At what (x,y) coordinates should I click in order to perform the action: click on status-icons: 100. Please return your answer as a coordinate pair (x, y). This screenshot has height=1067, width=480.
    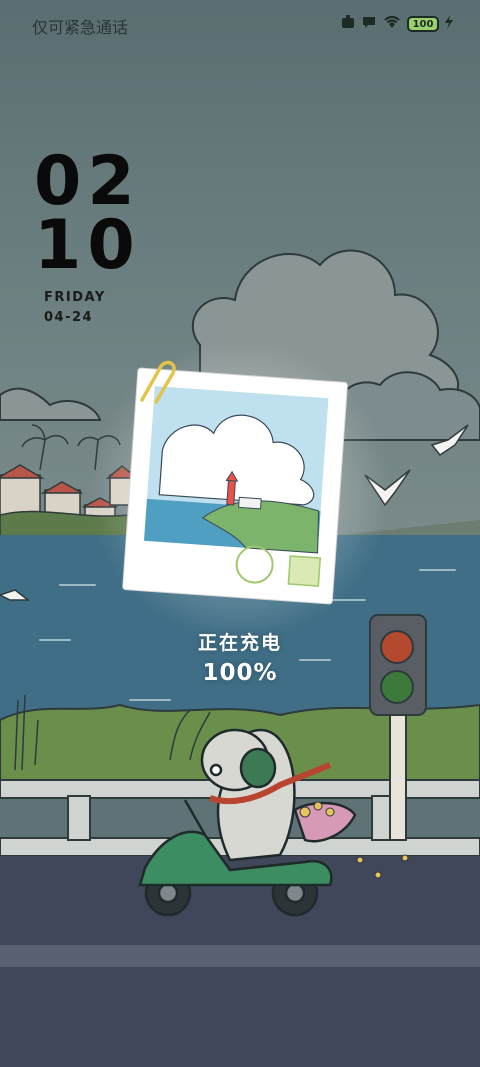
    Looking at the image, I should click on (397, 24).